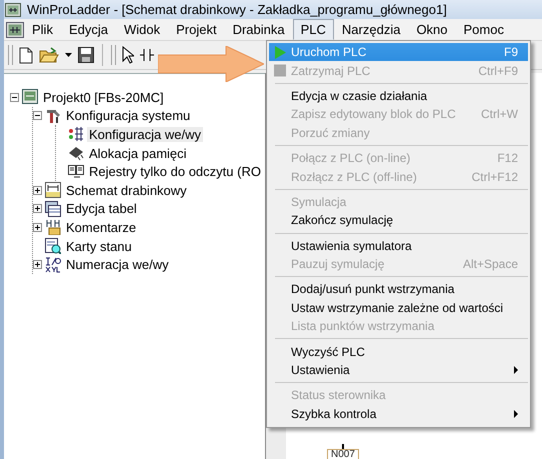 The image size is (542, 459). What do you see at coordinates (53, 116) in the screenshot?
I see `tools-icon` at bounding box center [53, 116].